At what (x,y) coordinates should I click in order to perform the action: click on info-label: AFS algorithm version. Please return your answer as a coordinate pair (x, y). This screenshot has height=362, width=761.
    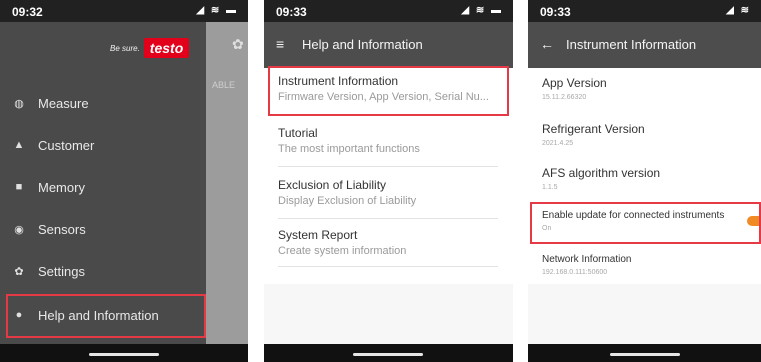
    Looking at the image, I should click on (601, 173).